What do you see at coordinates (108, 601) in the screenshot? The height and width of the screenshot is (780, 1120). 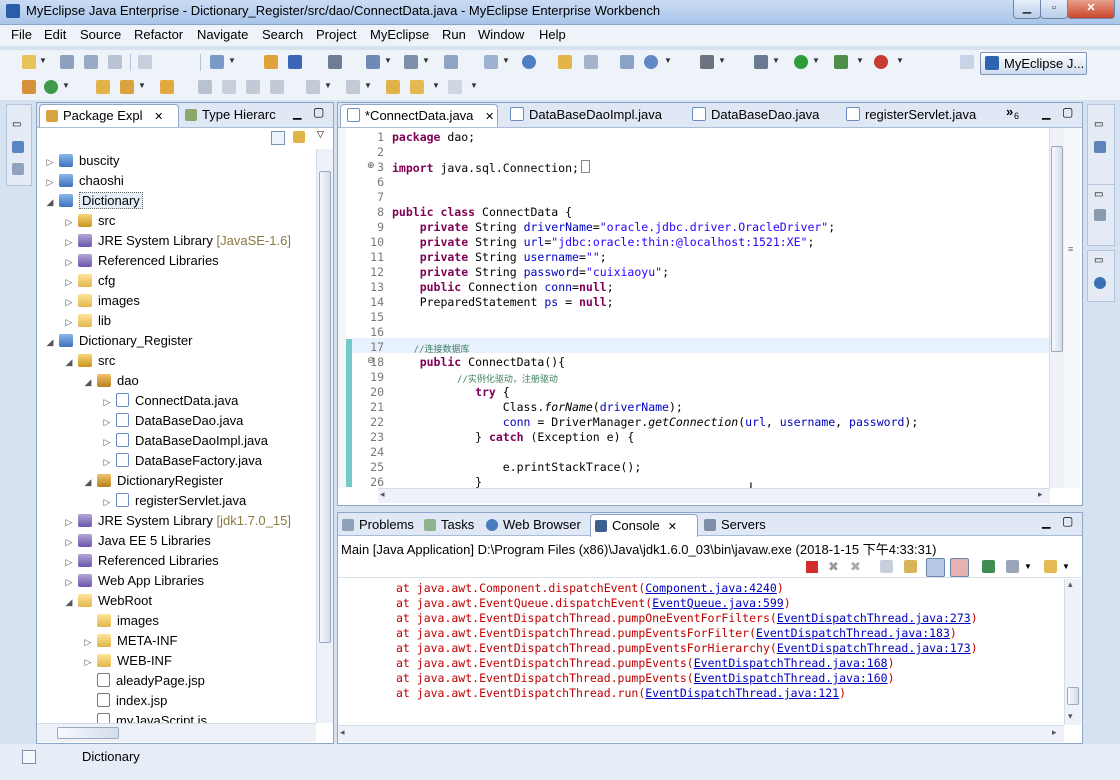 I see `tree-item-webroot: ◢ WebRoot` at bounding box center [108, 601].